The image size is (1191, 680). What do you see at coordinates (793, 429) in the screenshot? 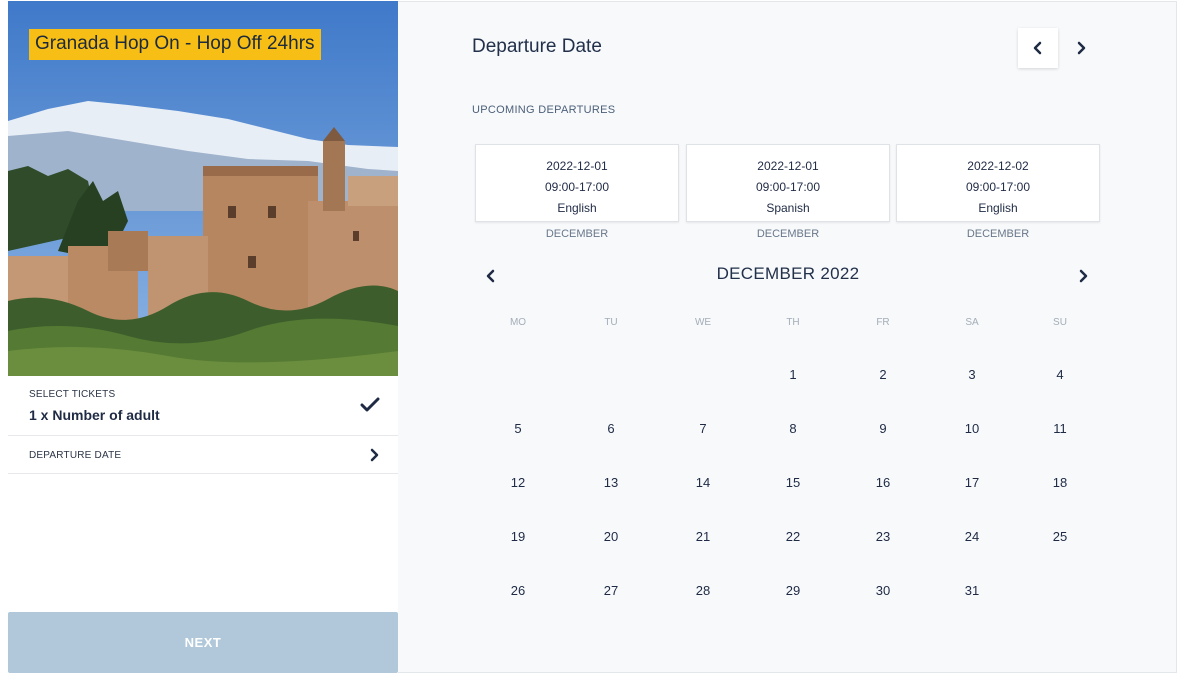
I see `calendar-day: 8` at bounding box center [793, 429].